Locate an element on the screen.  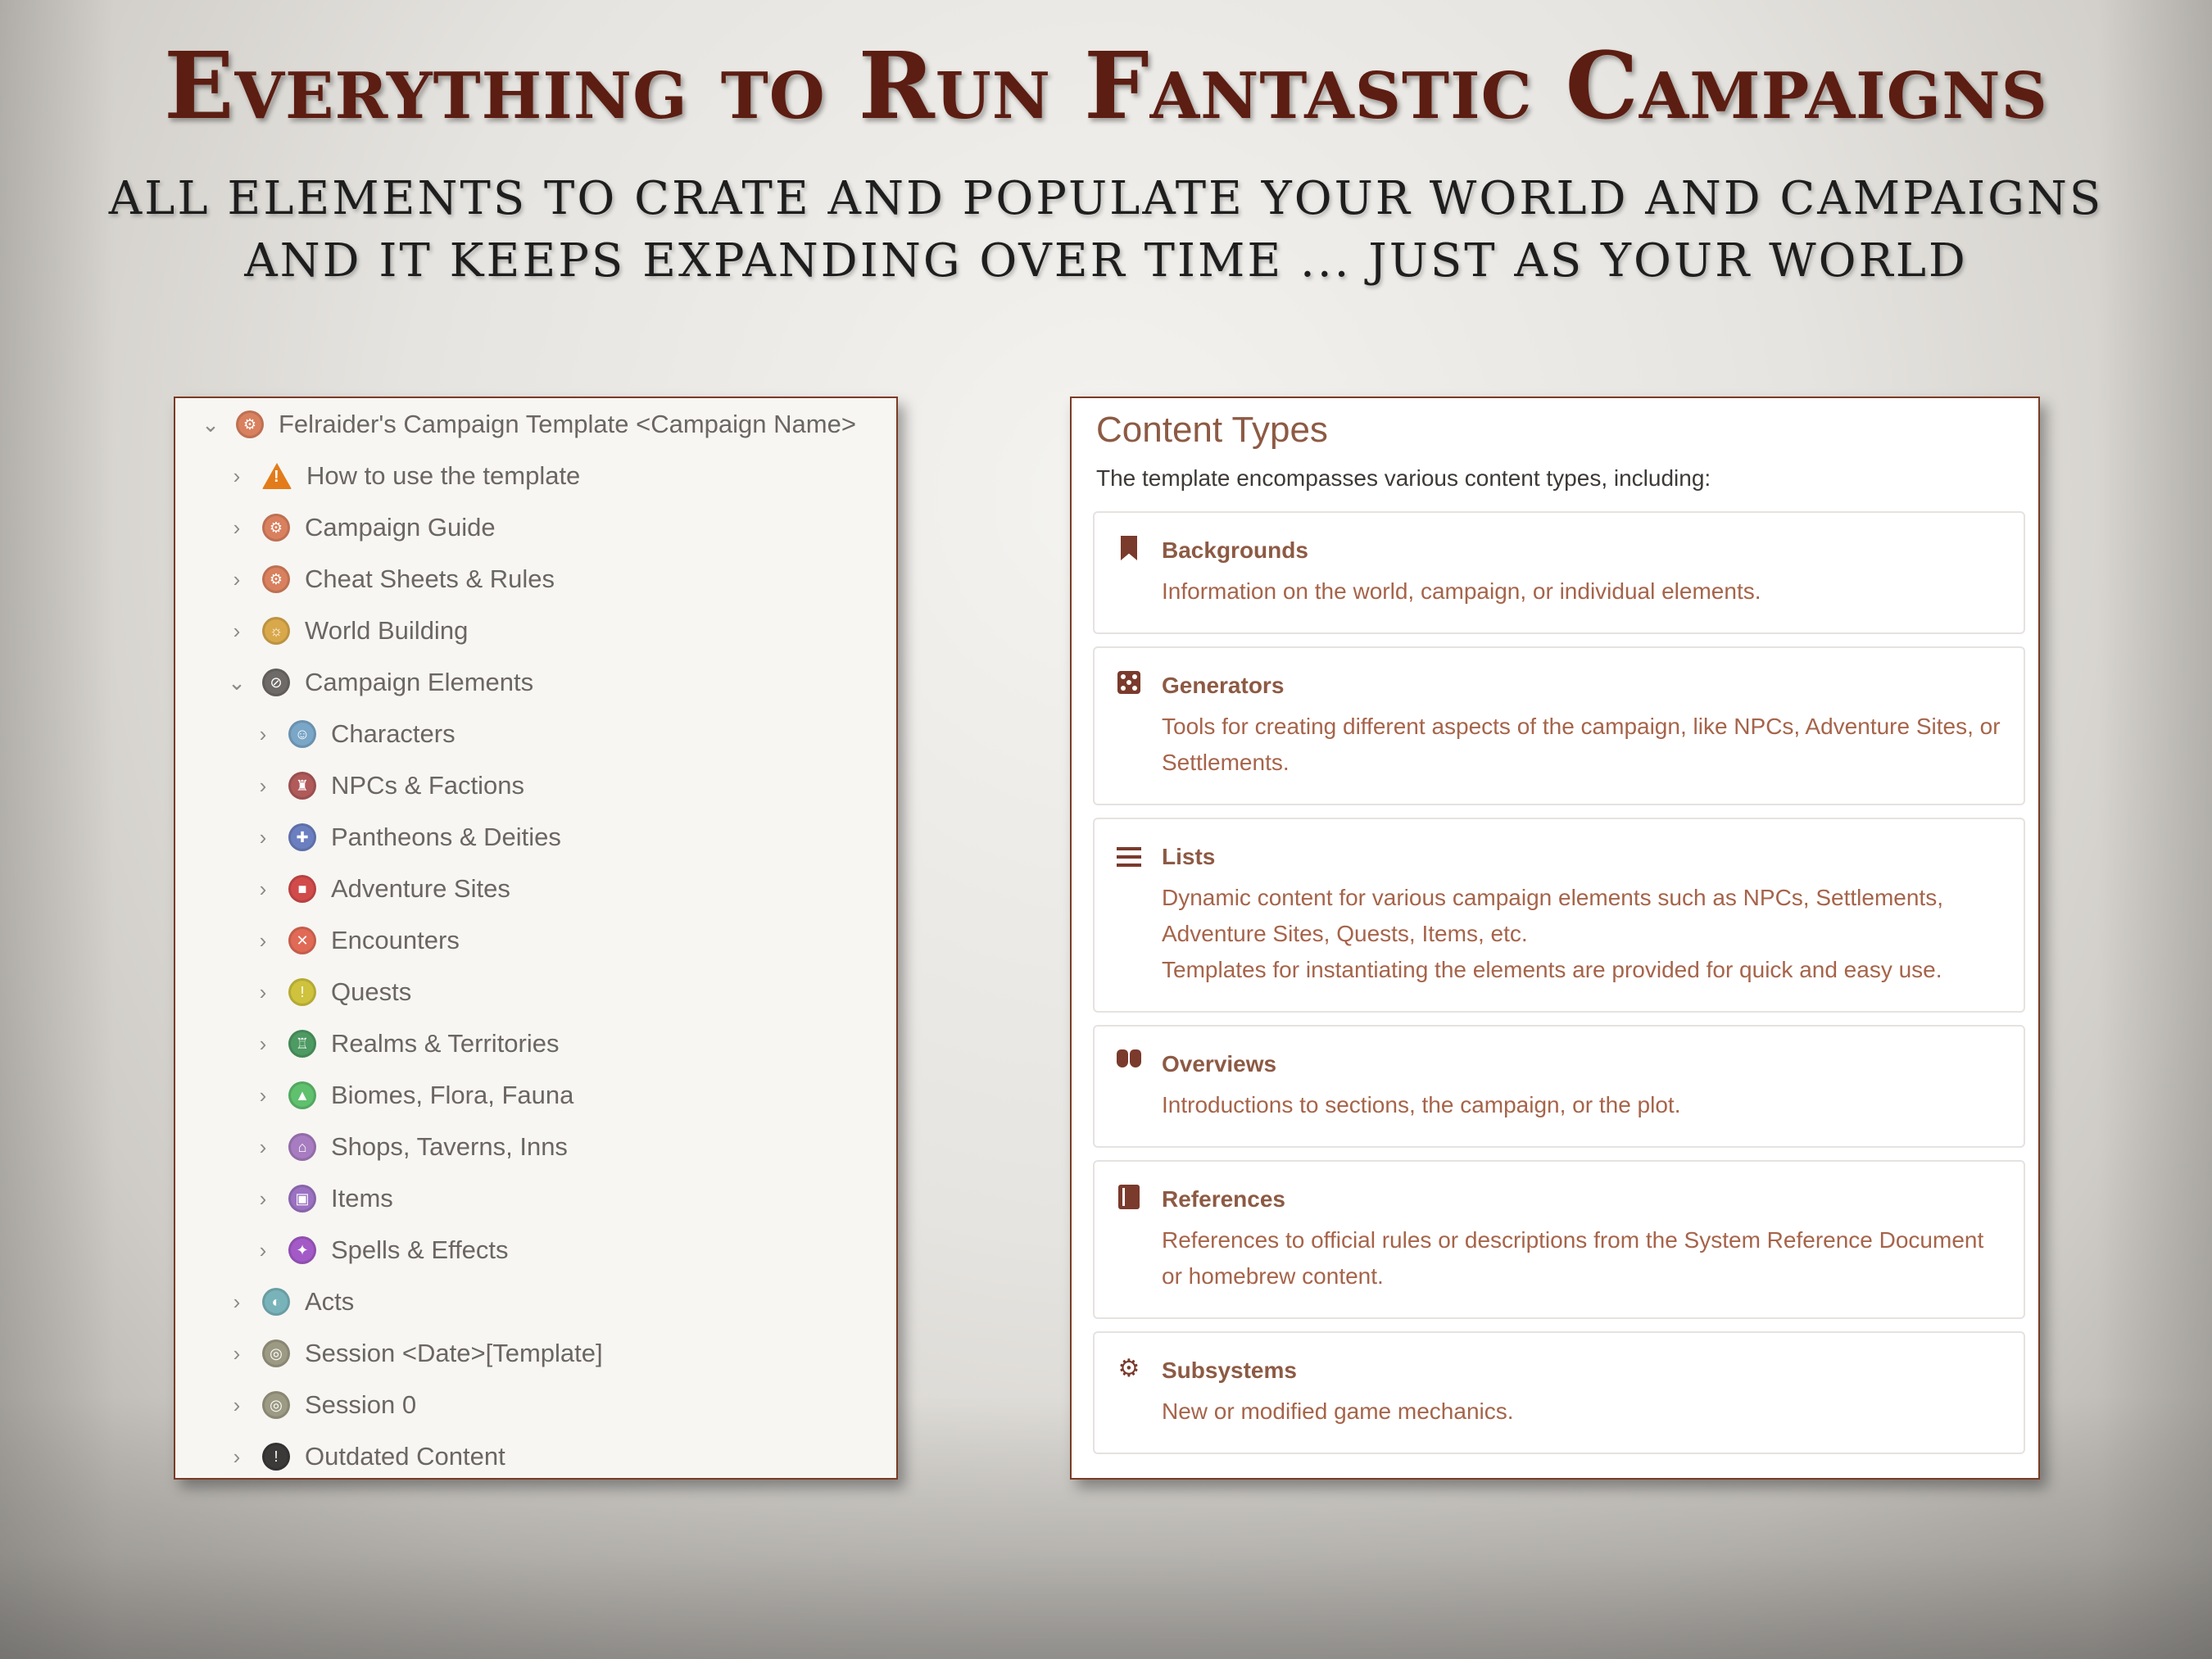
tree-item-label: NPCs & Factions is located at coordinates (428, 785).